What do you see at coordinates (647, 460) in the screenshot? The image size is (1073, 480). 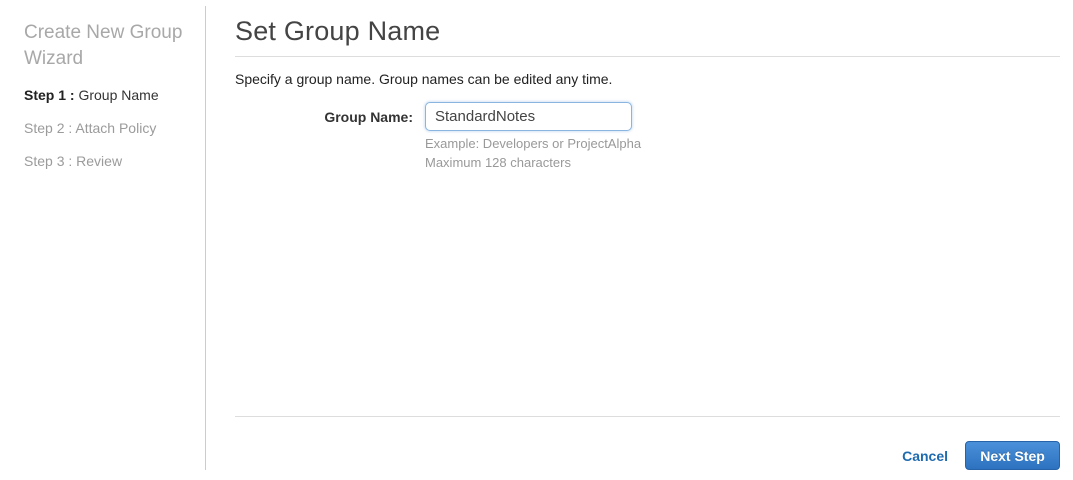 I see `wizard-footer-actions: Cancel Next Step` at bounding box center [647, 460].